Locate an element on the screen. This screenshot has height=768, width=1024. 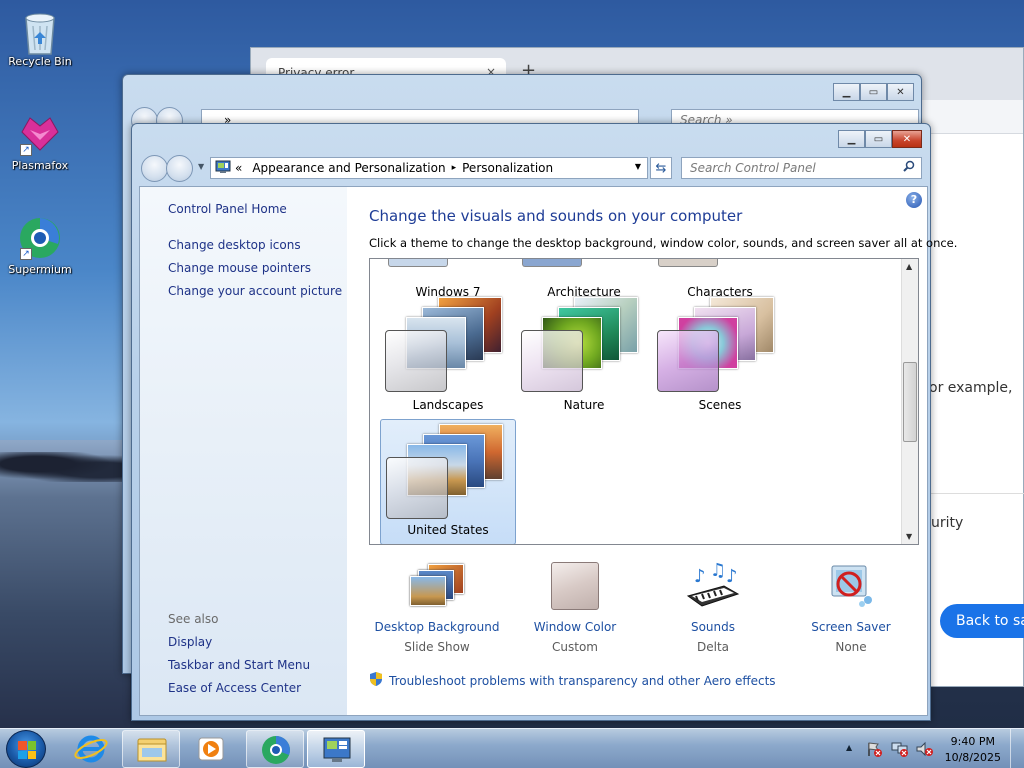
refresh-icon: ⇆ is located at coordinates (661, 168).